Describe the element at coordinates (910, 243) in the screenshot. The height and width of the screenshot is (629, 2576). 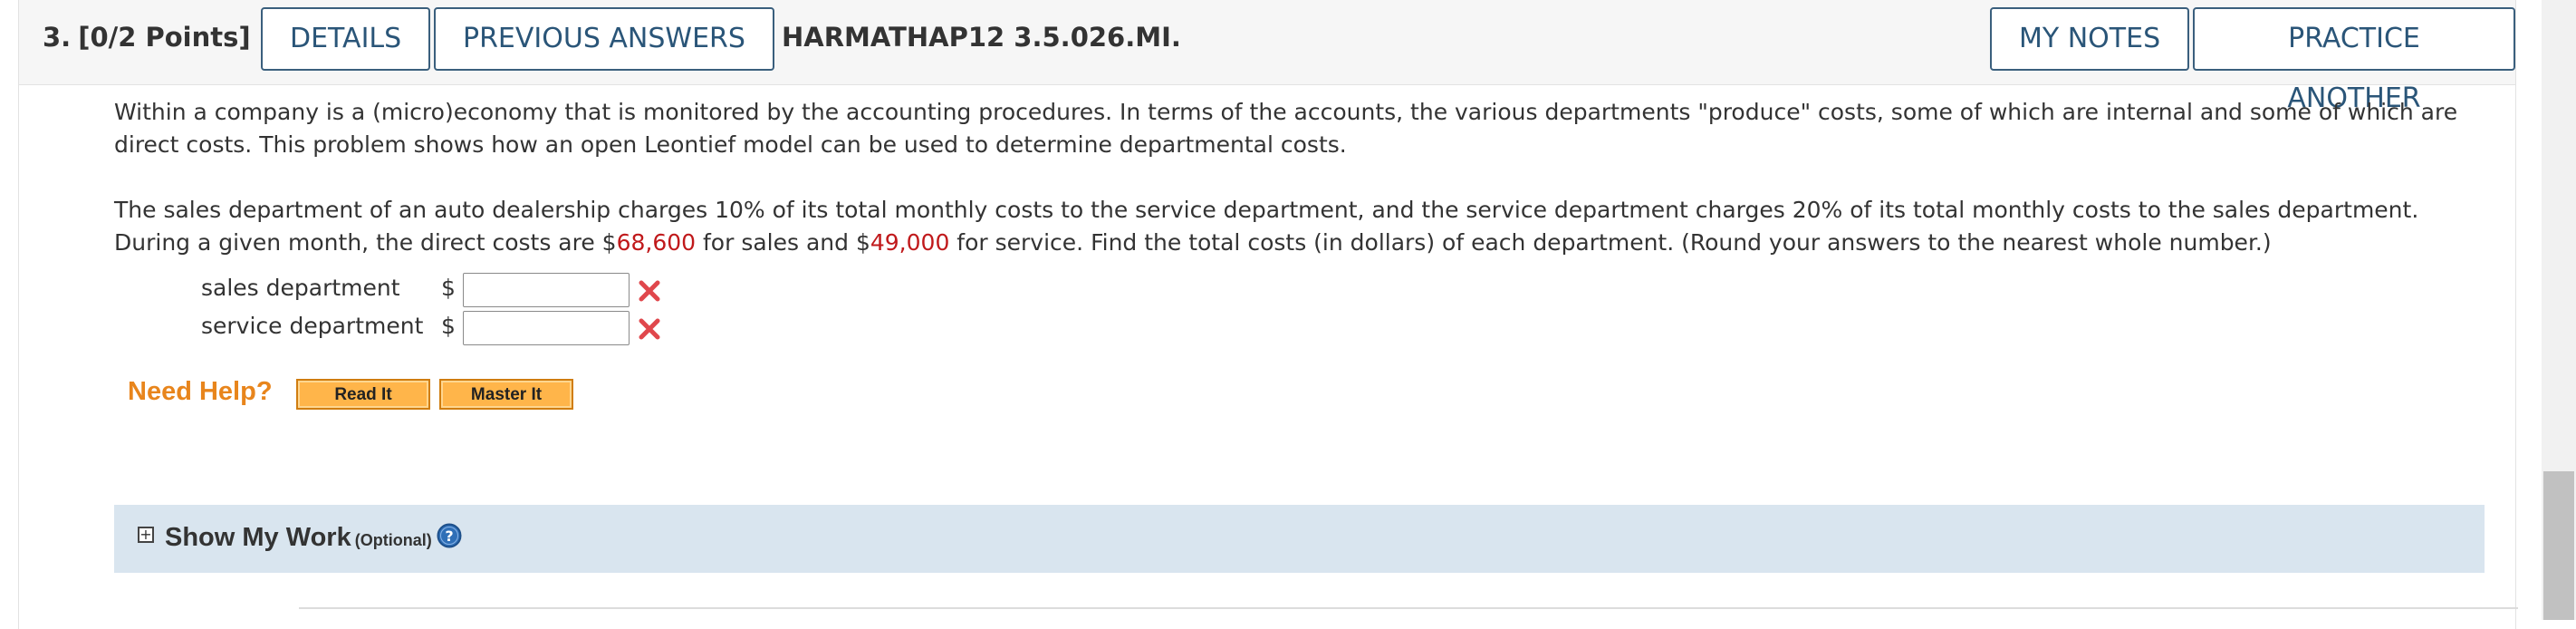
I see `service-direct-cost: 49,000` at that location.